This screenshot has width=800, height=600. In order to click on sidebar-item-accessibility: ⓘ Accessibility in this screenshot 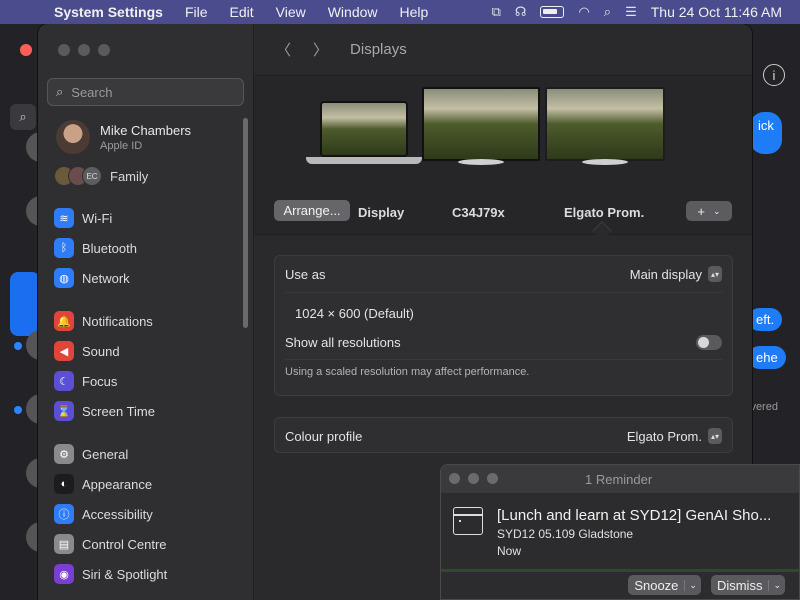, I will do `click(110, 514)`.